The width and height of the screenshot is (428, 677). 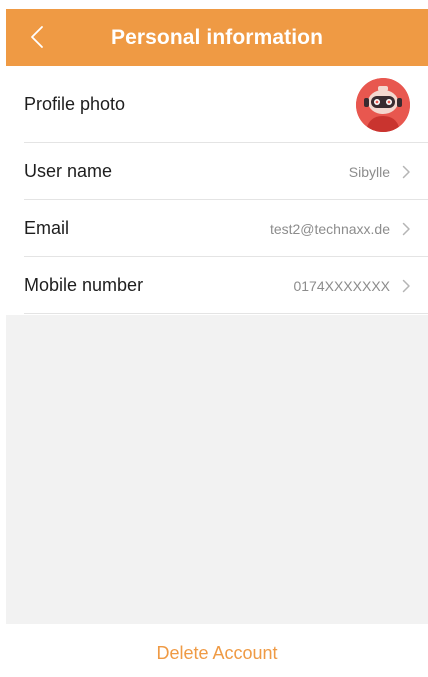 What do you see at coordinates (217, 104) in the screenshot?
I see `profile-photo-row: Profile photo` at bounding box center [217, 104].